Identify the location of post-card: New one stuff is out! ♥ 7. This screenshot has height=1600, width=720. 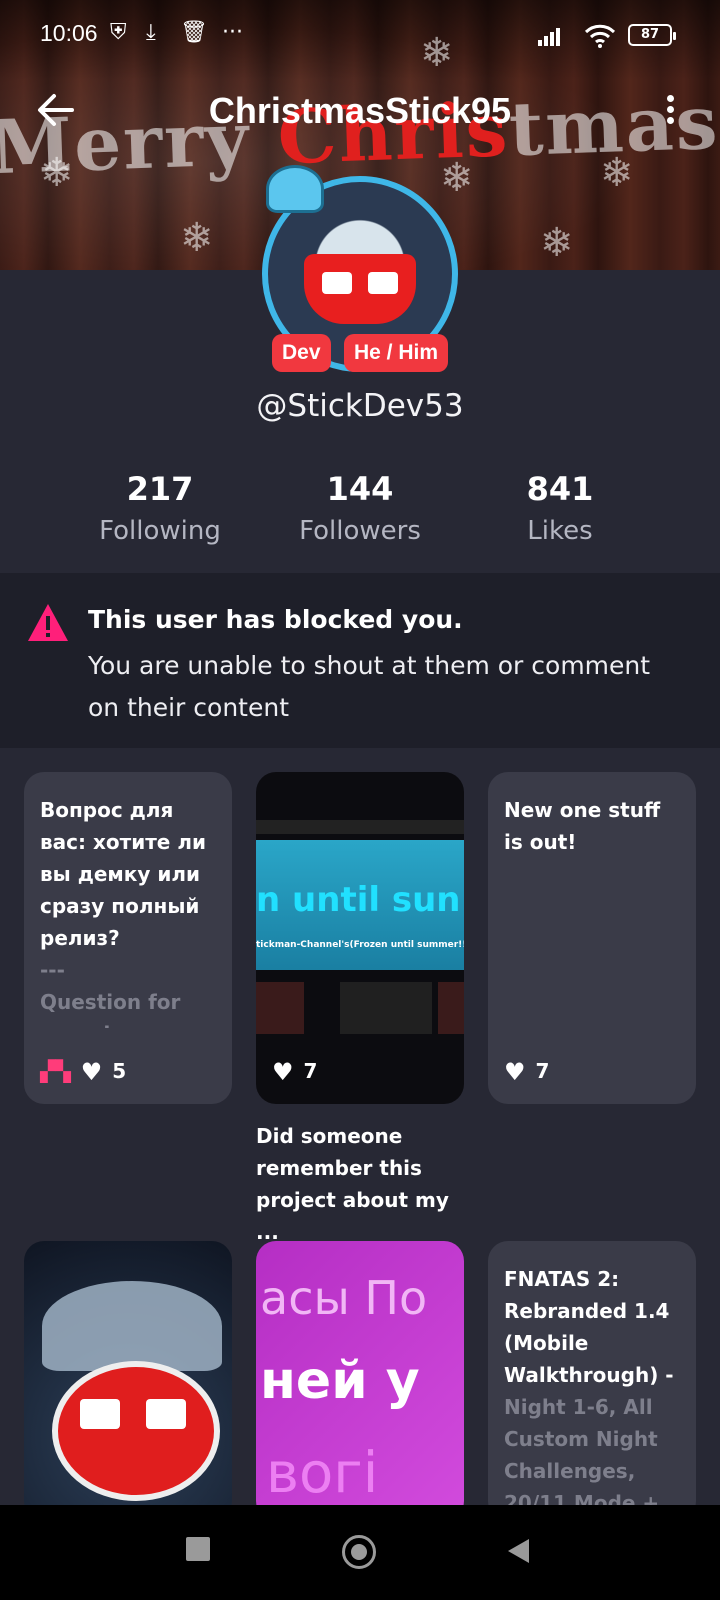
(592, 938).